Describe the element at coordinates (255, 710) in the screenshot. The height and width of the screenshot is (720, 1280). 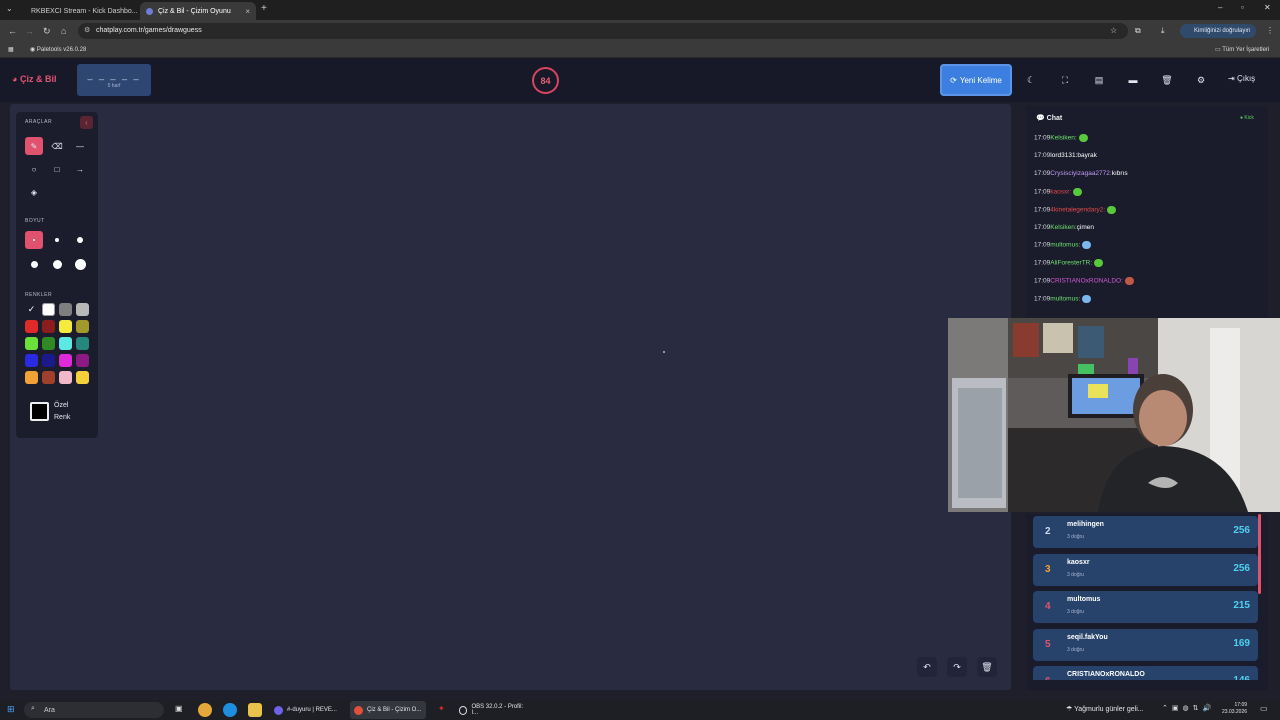
I see `file-explorer-icon` at that location.